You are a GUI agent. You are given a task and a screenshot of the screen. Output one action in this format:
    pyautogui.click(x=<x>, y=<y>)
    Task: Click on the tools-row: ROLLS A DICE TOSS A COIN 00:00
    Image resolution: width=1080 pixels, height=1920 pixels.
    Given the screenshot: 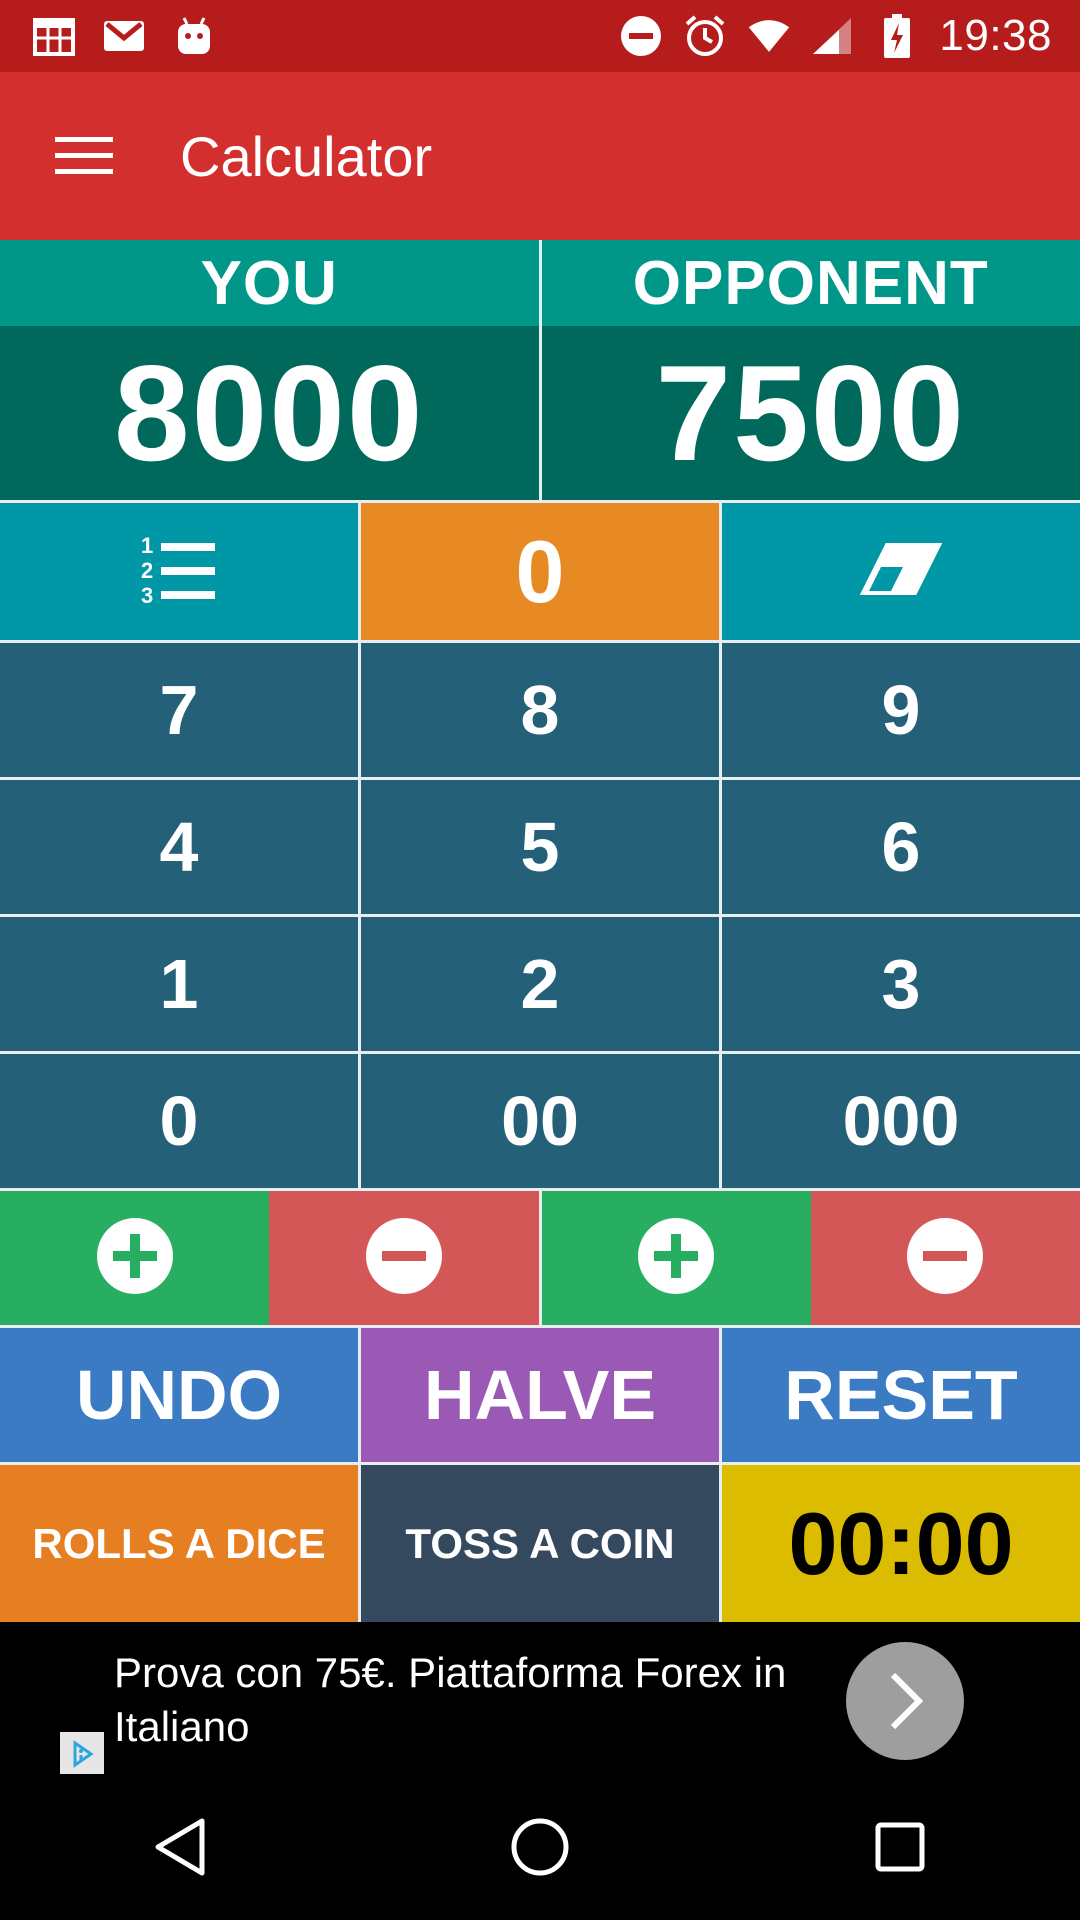 What is the action you would take?
    pyautogui.click(x=540, y=1542)
    